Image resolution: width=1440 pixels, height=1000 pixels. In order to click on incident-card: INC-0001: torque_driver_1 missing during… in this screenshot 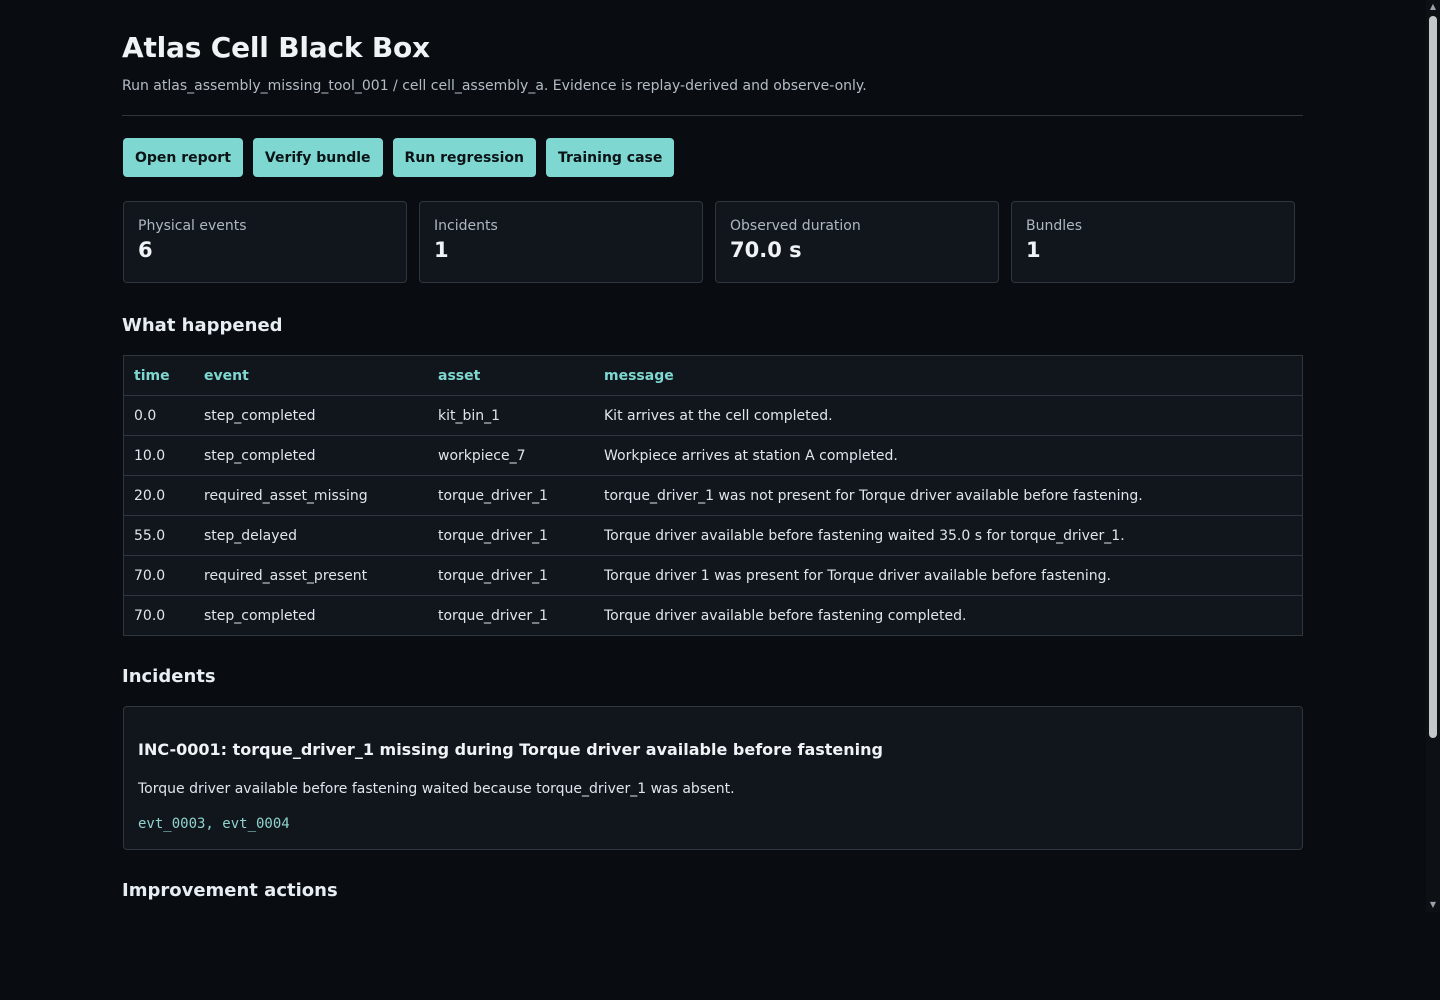, I will do `click(713, 778)`.